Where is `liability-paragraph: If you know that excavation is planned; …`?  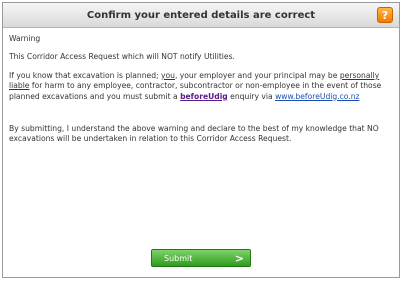 liability-paragraph: If you know that excavation is planned; … is located at coordinates (201, 86).